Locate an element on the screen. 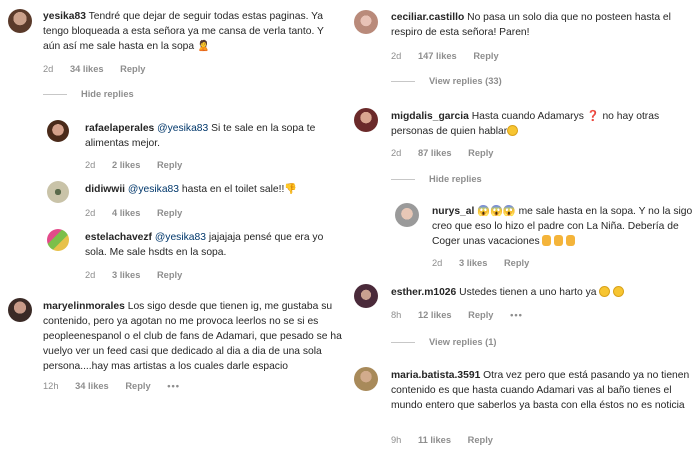  comment-username: maryelinmorales is located at coordinates (84, 306).